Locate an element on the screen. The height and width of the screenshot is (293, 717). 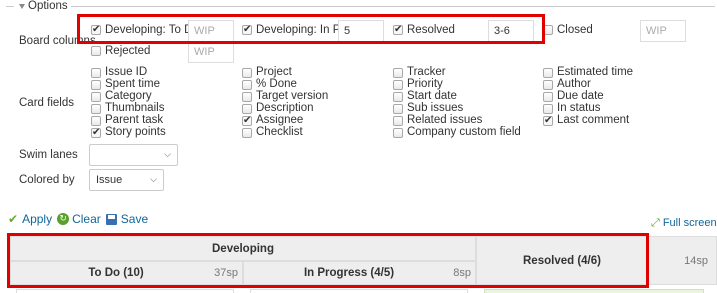
field-label: Checklist is located at coordinates (279, 132).